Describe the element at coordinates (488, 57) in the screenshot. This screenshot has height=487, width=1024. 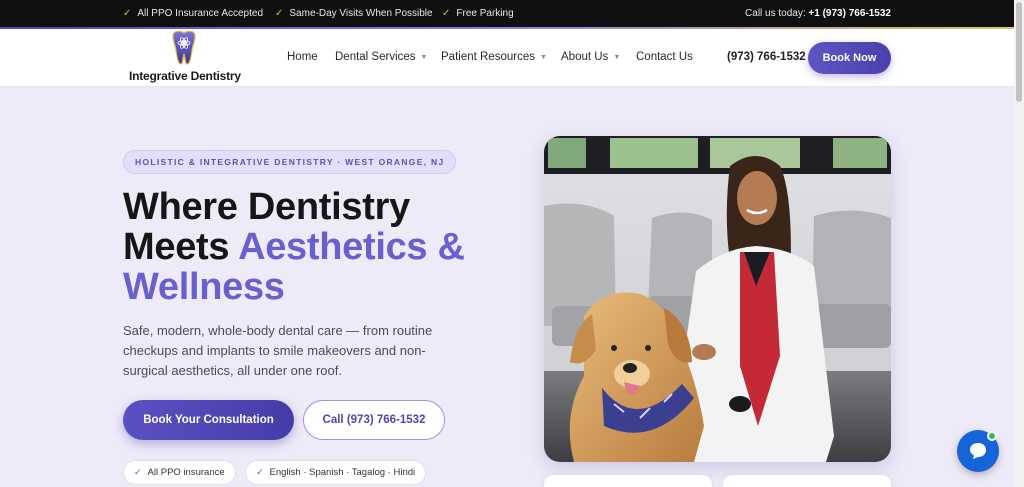
I see `nav-item-label: Patient Resources` at that location.